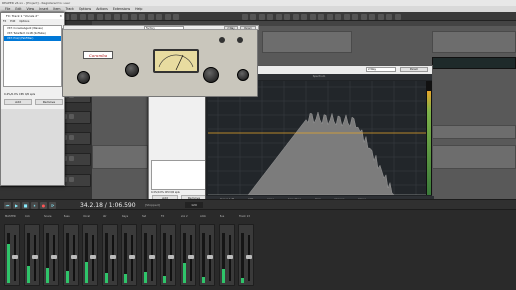 This screenshot has width=516, height=290. What do you see at coordinates (24, 21) in the screenshot?
I see `fx-menu-item: Options` at bounding box center [24, 21].